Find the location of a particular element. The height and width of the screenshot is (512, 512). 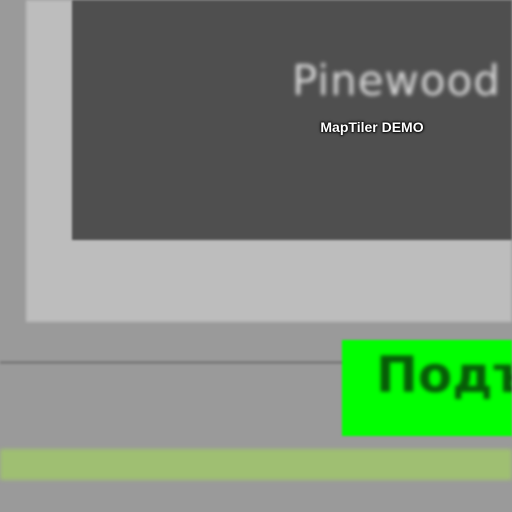

maptiler-watermark: MapTiler DEMO is located at coordinates (372, 127).